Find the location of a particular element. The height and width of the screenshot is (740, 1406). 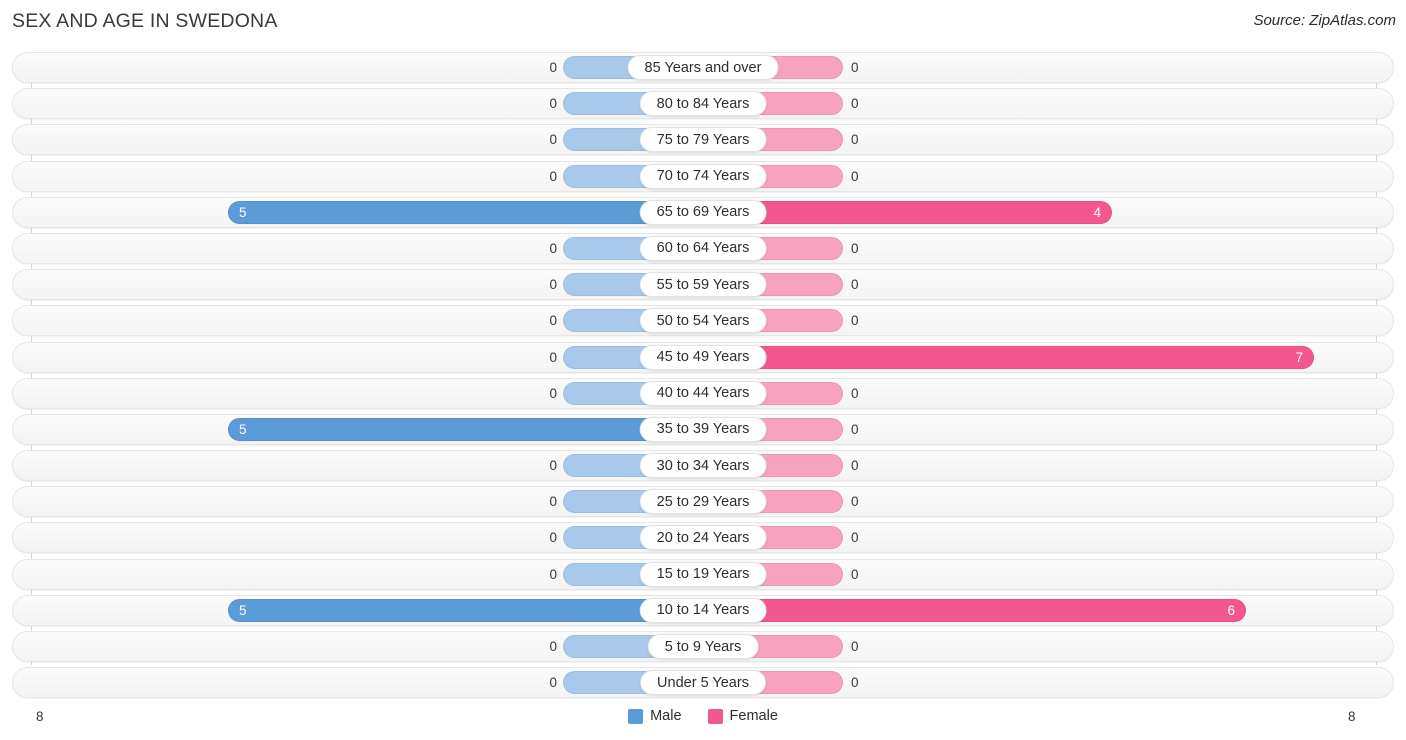

chart-legend: Male Female is located at coordinates (703, 716).